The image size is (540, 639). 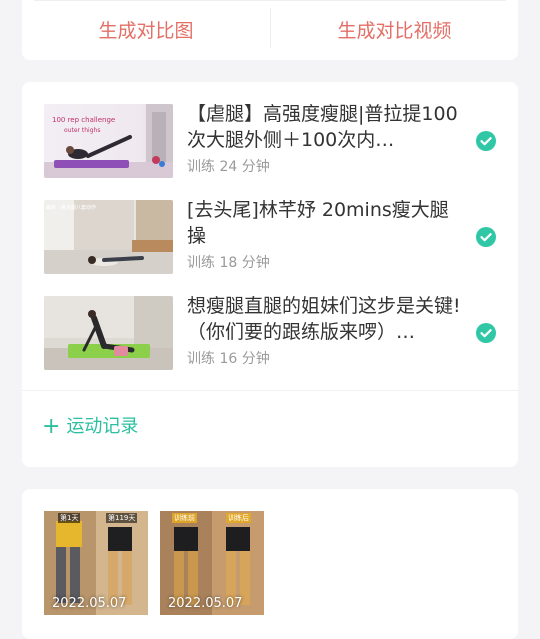 I want to click on workout-title: [去头尾]林芊妤 20mins瘦大腿操, so click(x=318, y=223).